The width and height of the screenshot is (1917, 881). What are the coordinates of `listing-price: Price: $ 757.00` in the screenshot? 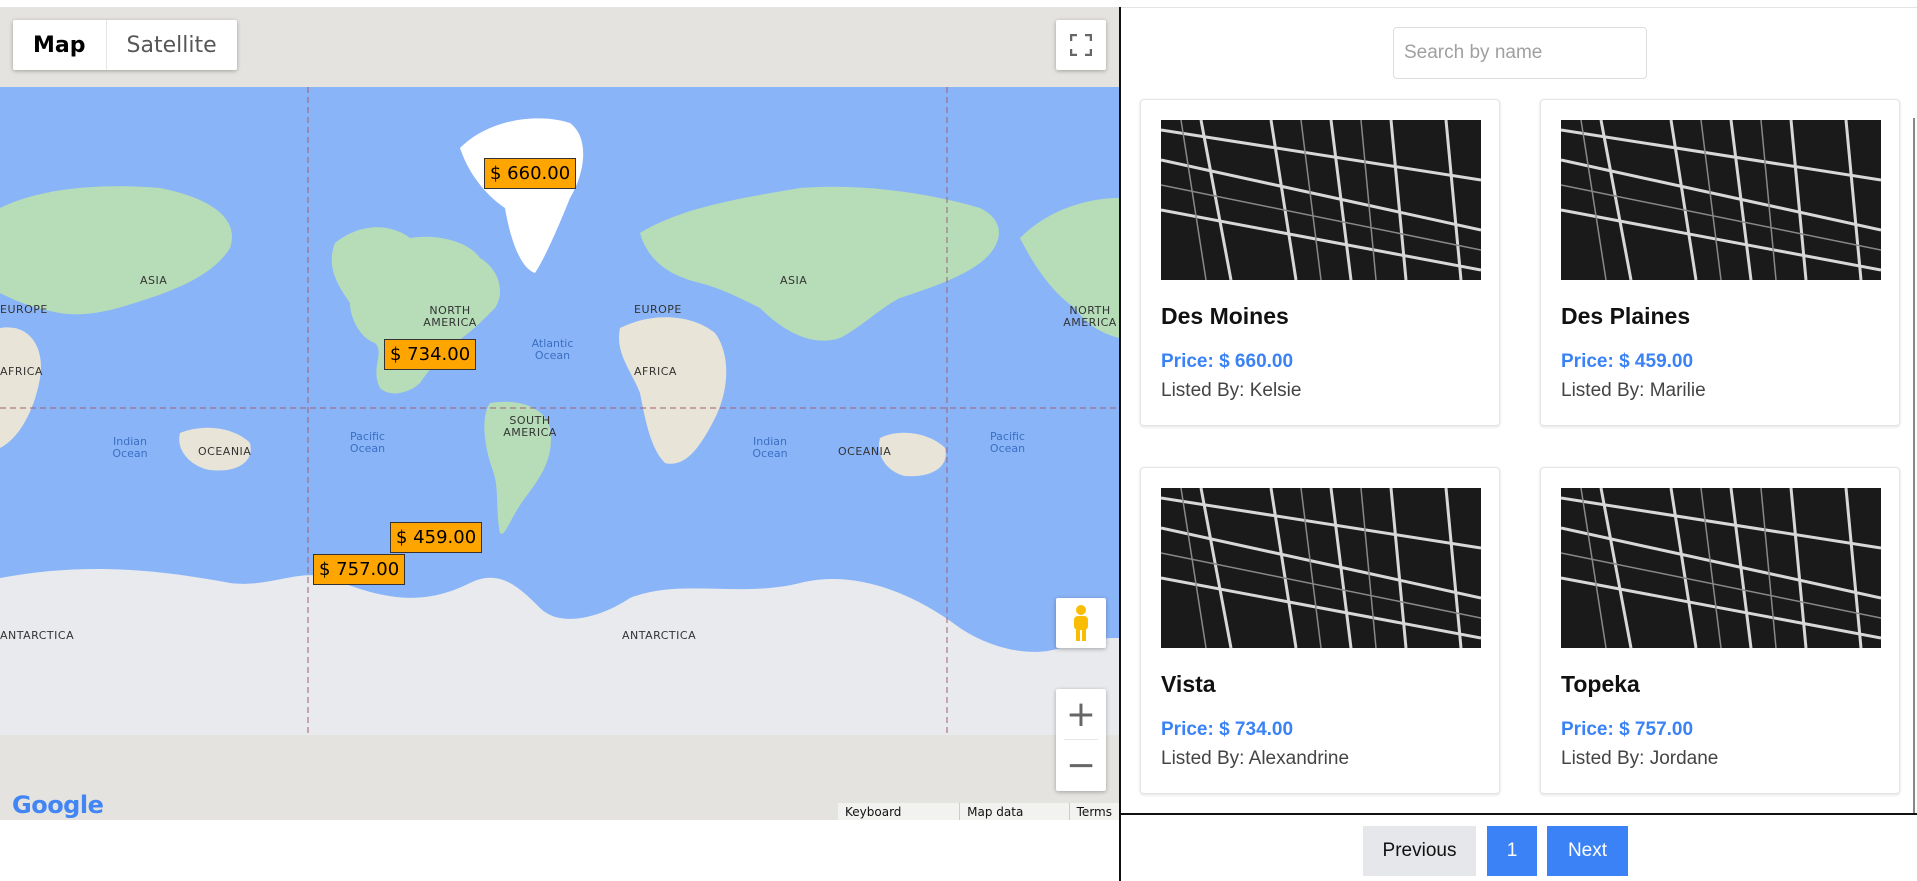 It's located at (1627, 729).